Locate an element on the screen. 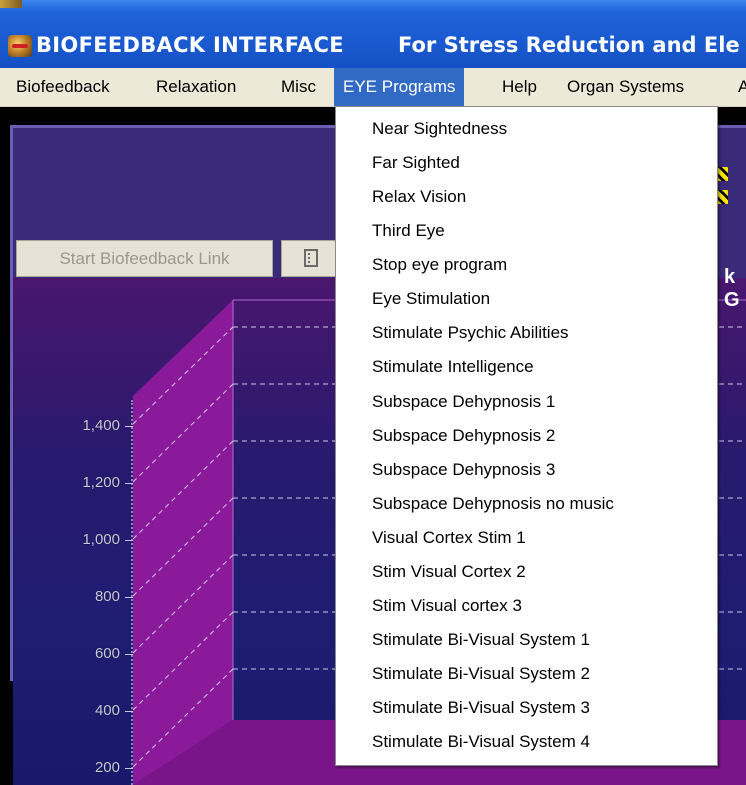 This screenshot has height=785, width=746. menu-item-stimulate-bi-visual-system-3: Stimulate Bi-Visual System 3 is located at coordinates (481, 708).